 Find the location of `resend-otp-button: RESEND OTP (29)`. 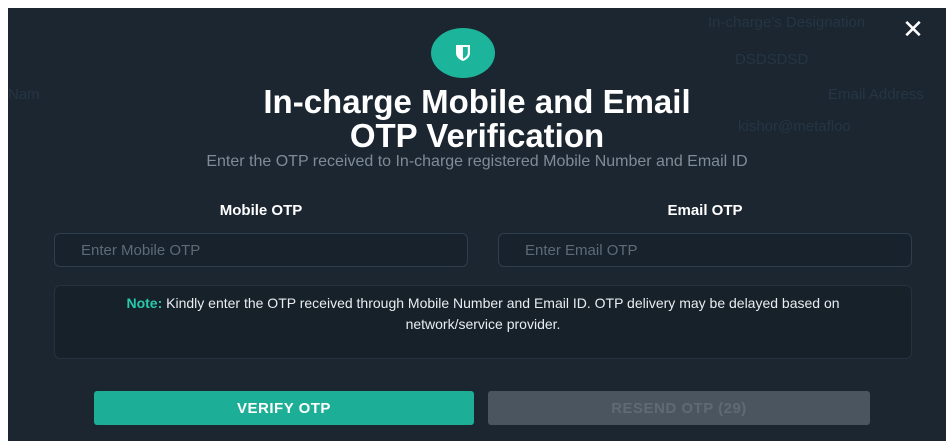

resend-otp-button: RESEND OTP (29) is located at coordinates (679, 408).